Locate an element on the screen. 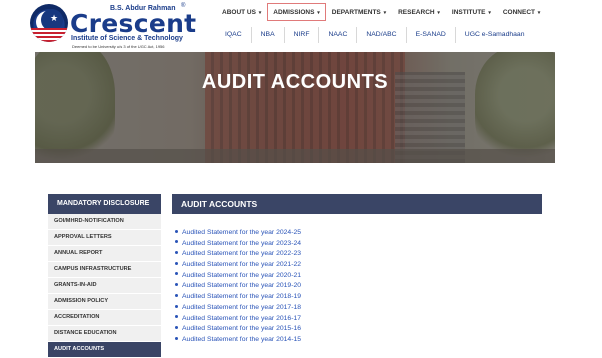 Image resolution: width=602 pixels, height=358 pixels. nav-item-research: RESEARCH ▾ is located at coordinates (419, 12).